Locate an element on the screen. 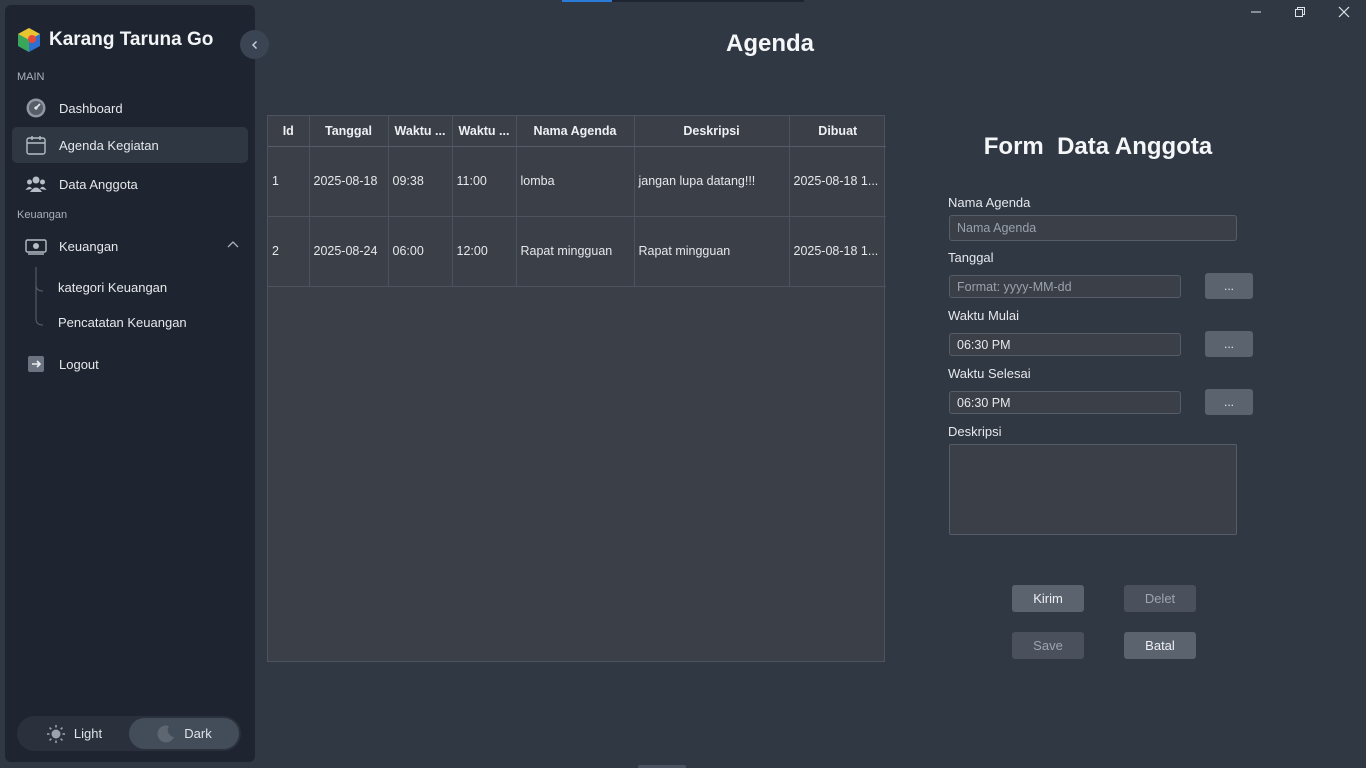 Image resolution: width=1366 pixels, height=768 pixels. waktu-selesai-input is located at coordinates (1065, 402).